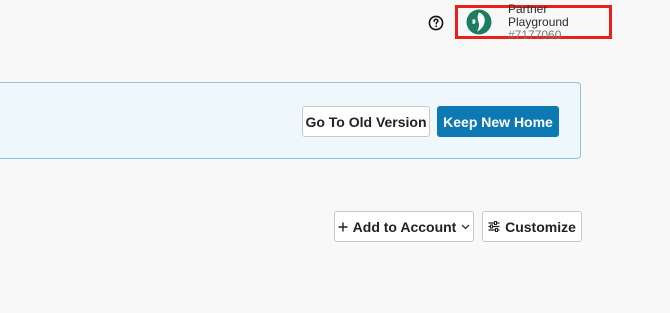  I want to click on add-to-account-button: Add to Account, so click(404, 226).